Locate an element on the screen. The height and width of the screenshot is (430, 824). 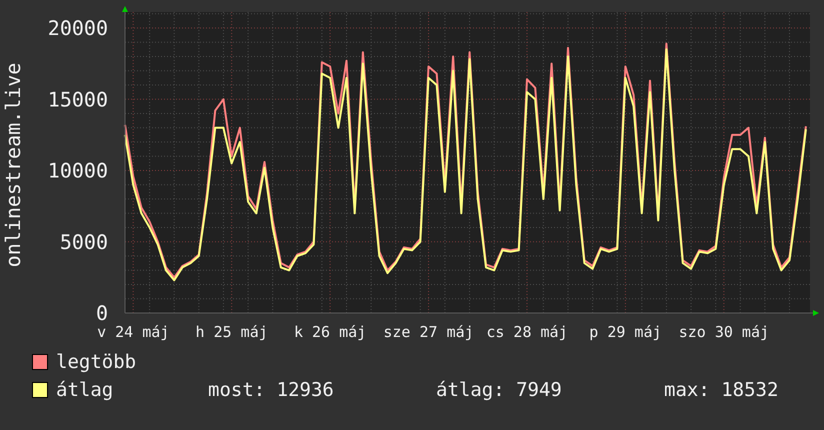
x-tick-label: v 24 máj is located at coordinates (133, 332).